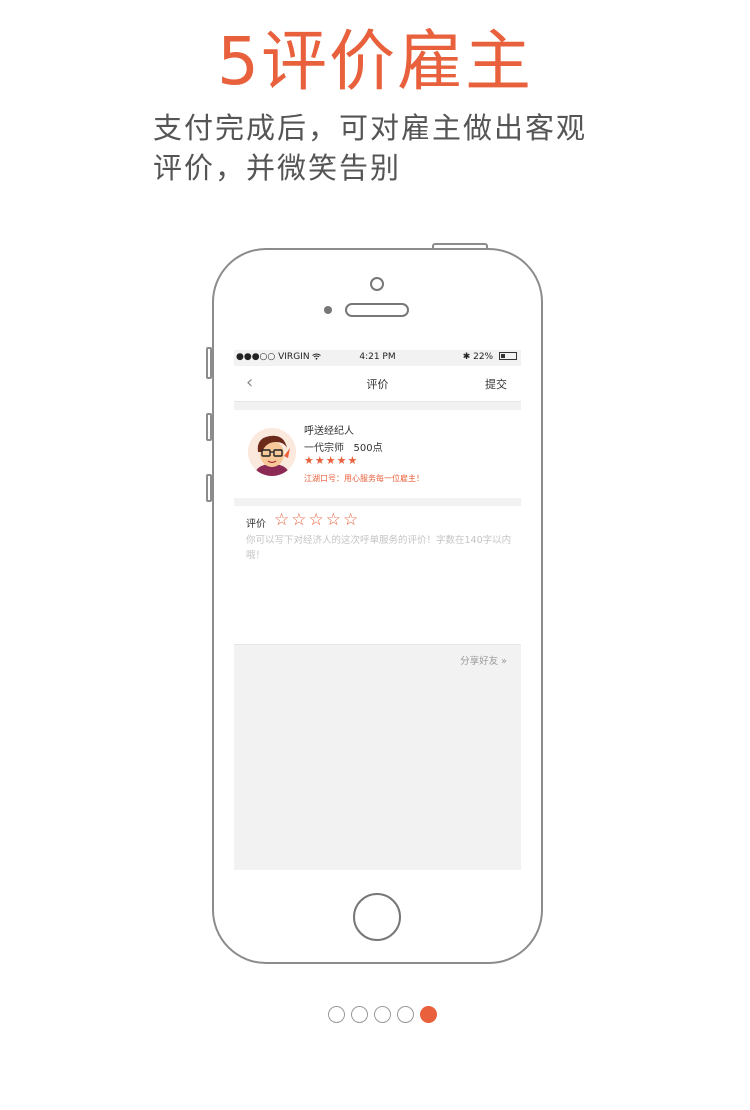  What do you see at coordinates (483, 660) in the screenshot?
I see `share-friends-link: 分享好友 »` at bounding box center [483, 660].